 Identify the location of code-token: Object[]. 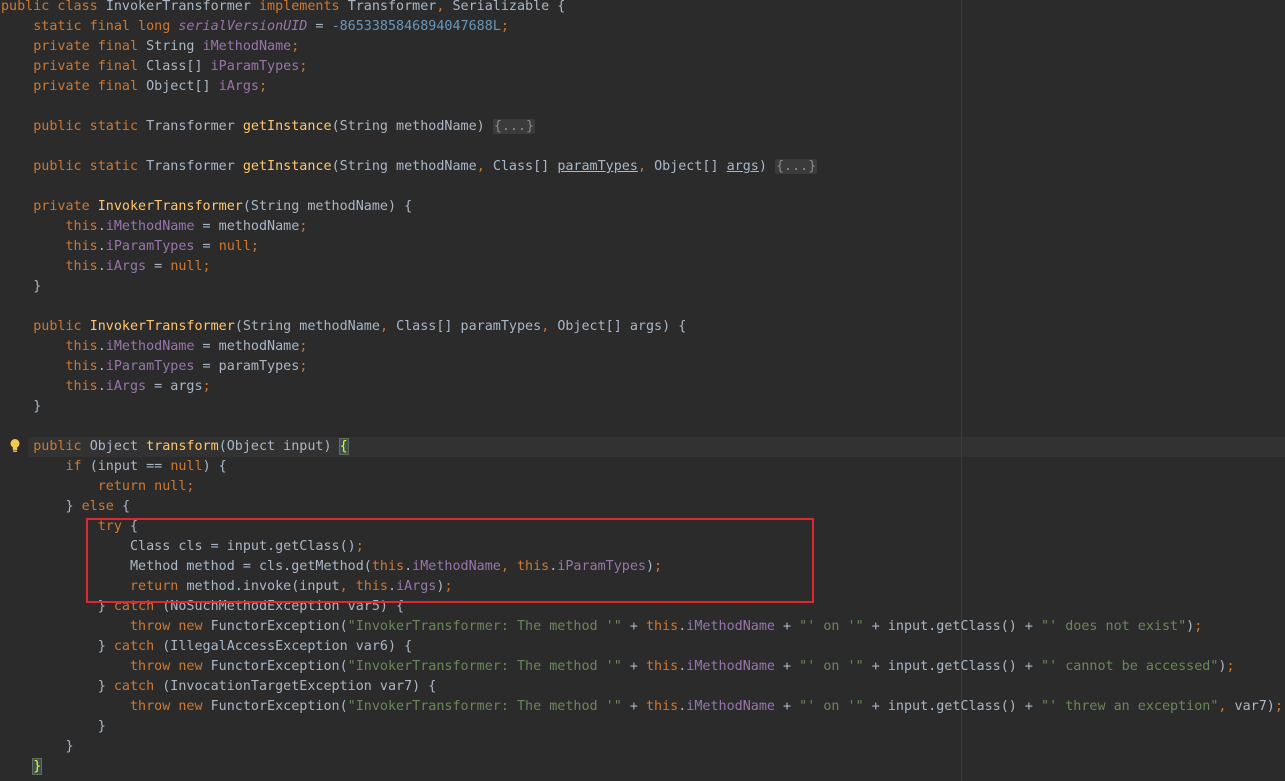
(690, 166).